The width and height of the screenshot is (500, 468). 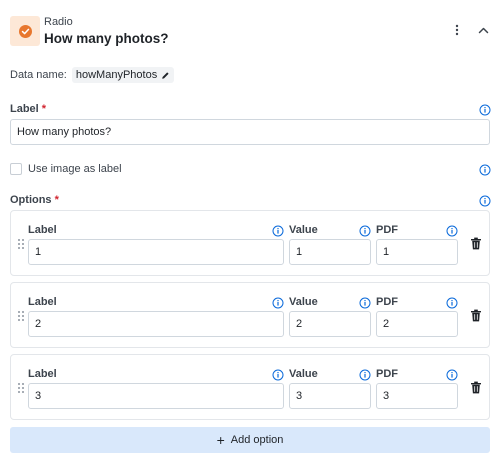 What do you see at coordinates (250, 132) in the screenshot?
I see `label-input: How many photos?` at bounding box center [250, 132].